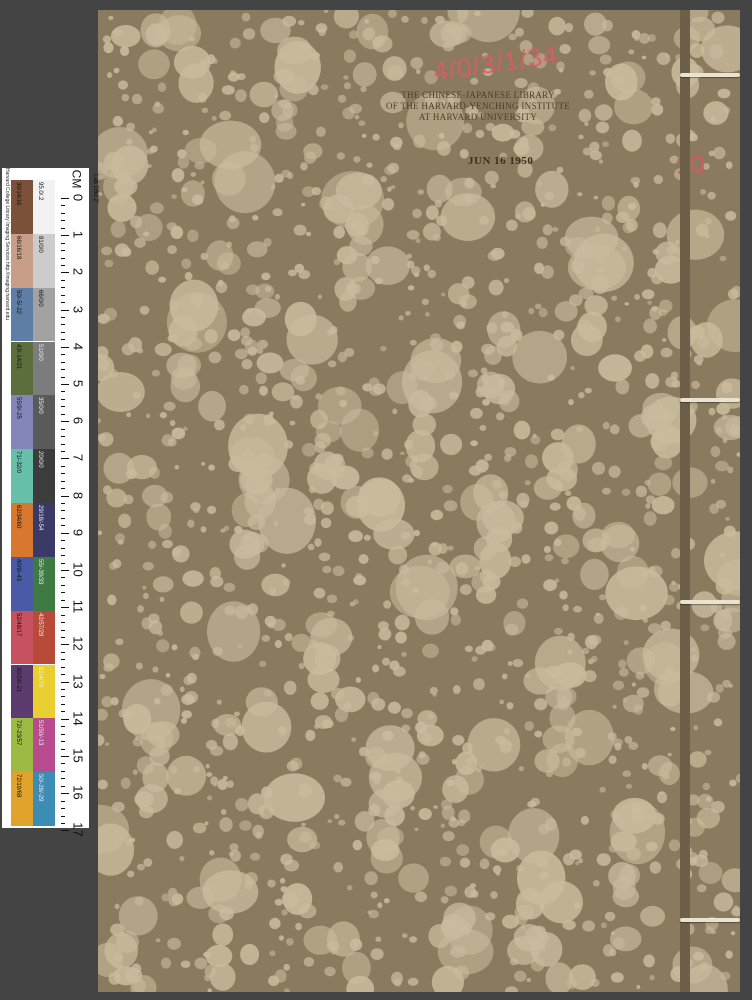  Describe the element at coordinates (22, 799) in the screenshot. I see `color-swatch: 72/19/68` at that location.